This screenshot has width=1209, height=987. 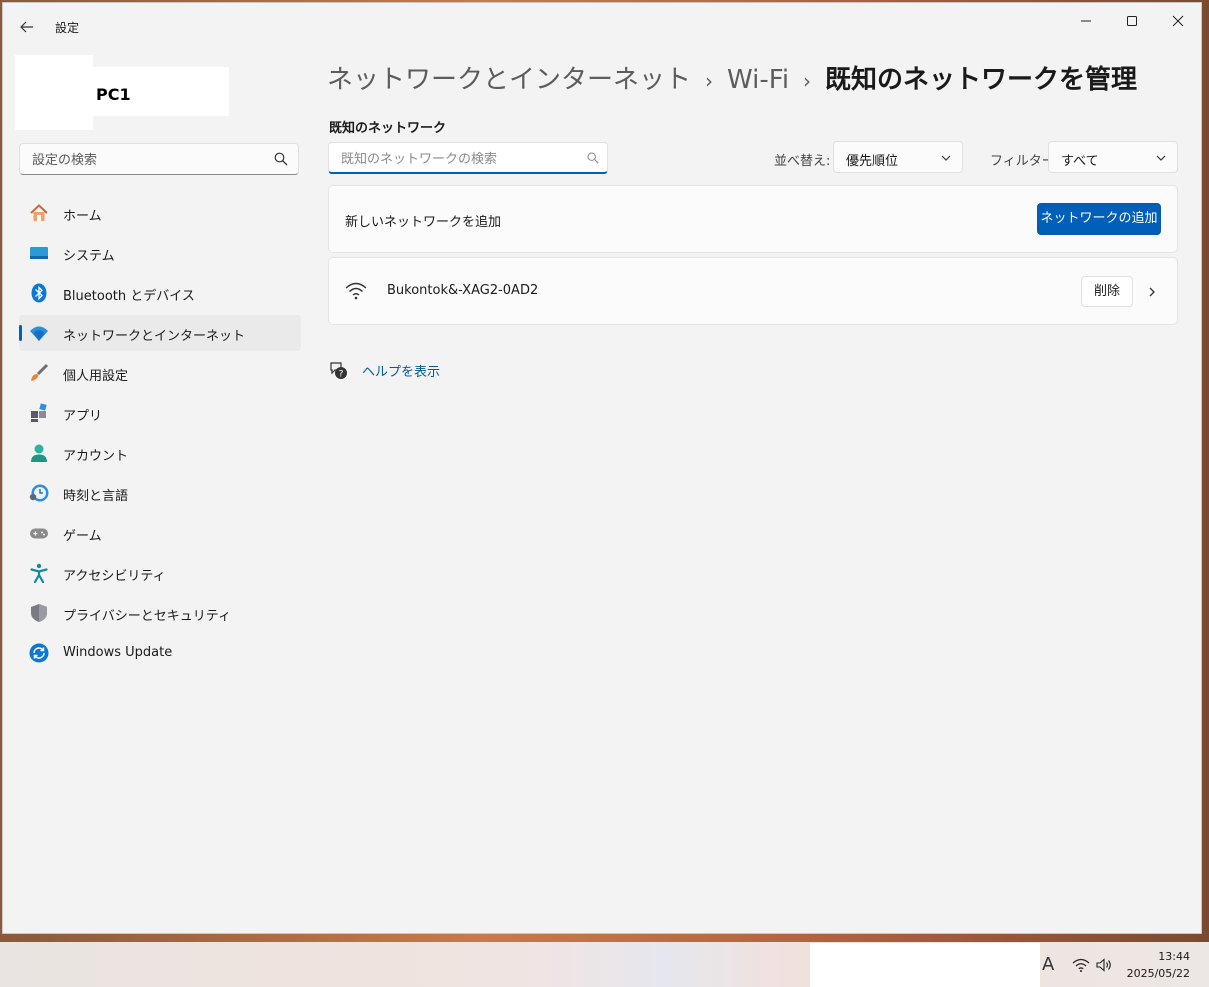 What do you see at coordinates (82, 216) in the screenshot?
I see `sidebar-item-label: ホーム` at bounding box center [82, 216].